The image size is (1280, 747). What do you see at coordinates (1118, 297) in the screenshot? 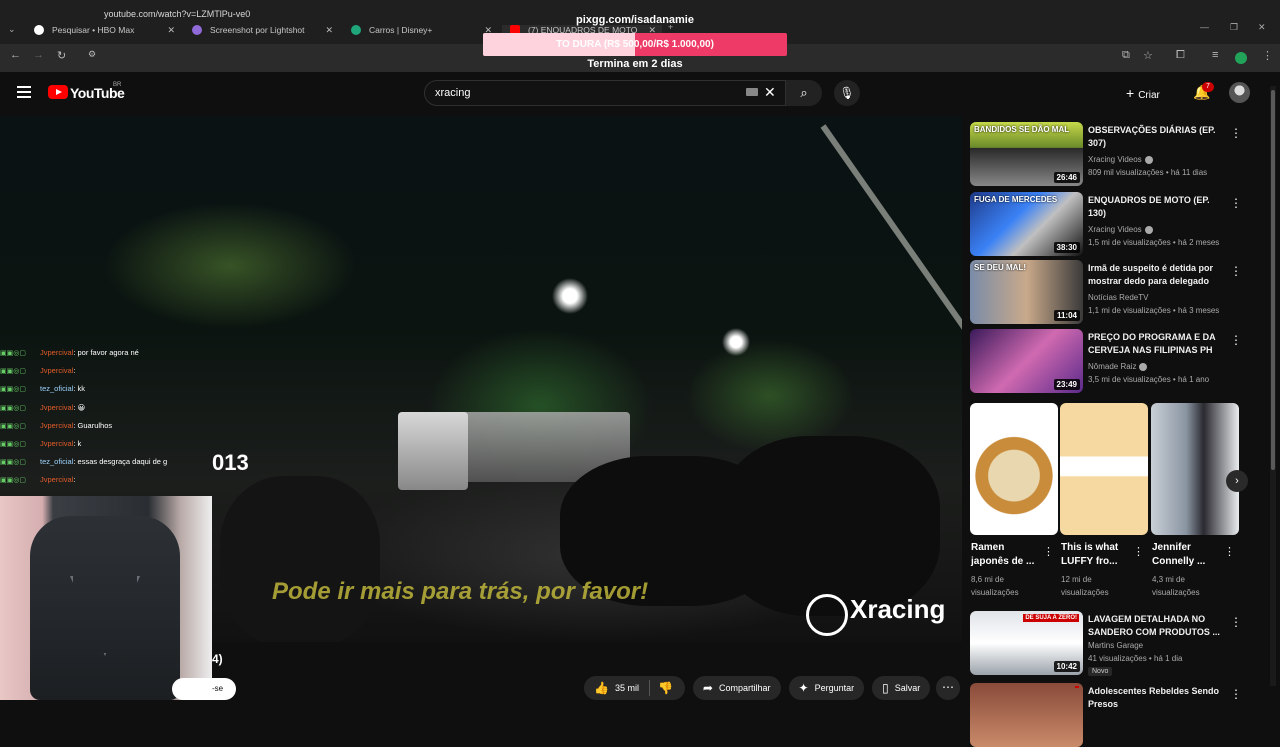
I see `channel-name: Notícias RedeTV` at bounding box center [1118, 297].